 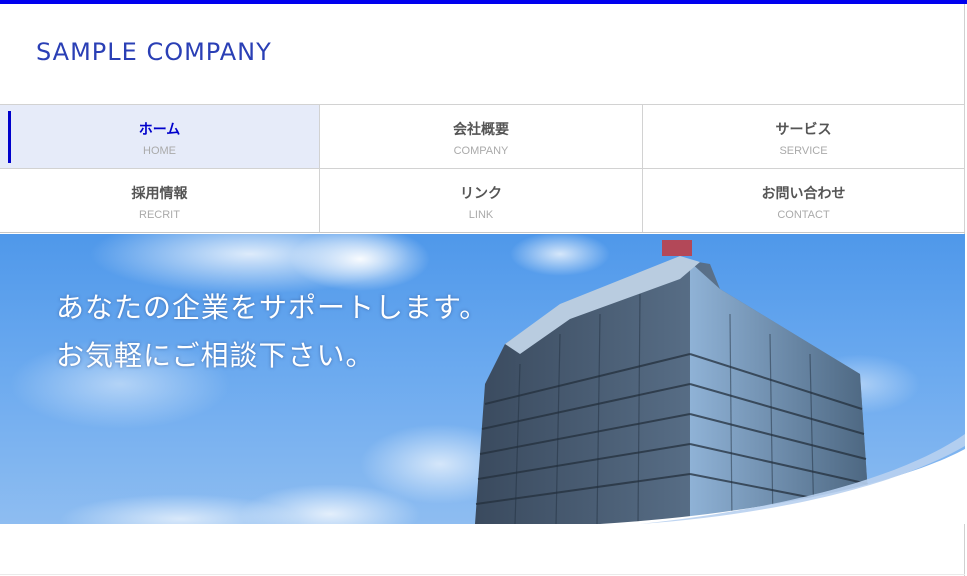 I want to click on nav-item-home: ホーム HOME, so click(x=160, y=136).